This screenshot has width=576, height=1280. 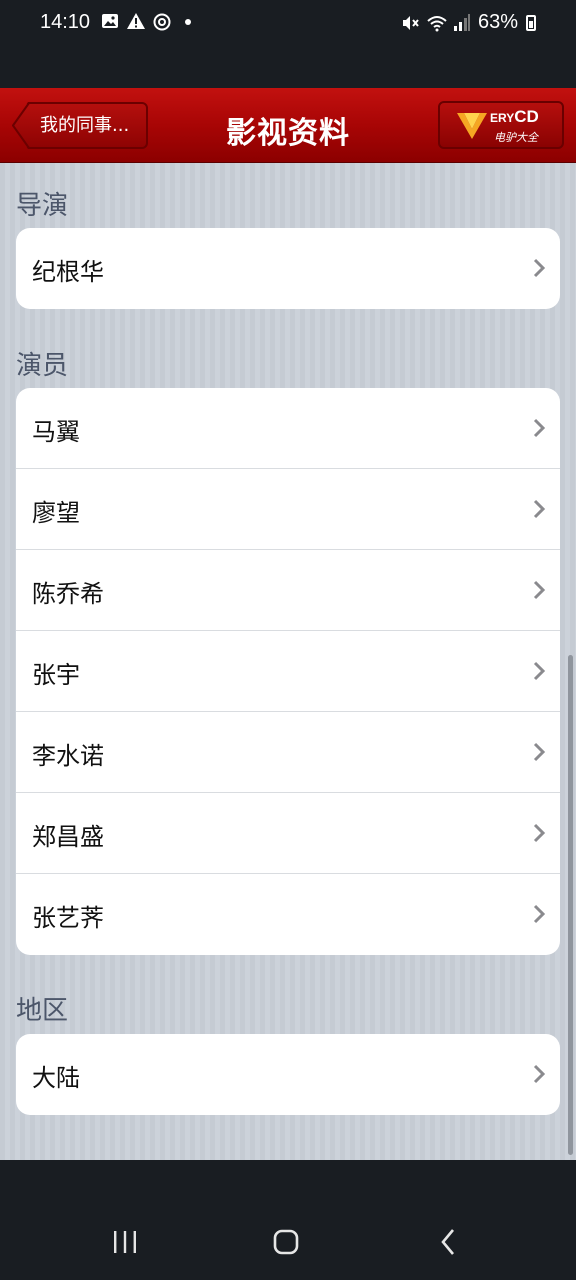 What do you see at coordinates (56, 513) in the screenshot?
I see `list-item-label: 廖望` at bounding box center [56, 513].